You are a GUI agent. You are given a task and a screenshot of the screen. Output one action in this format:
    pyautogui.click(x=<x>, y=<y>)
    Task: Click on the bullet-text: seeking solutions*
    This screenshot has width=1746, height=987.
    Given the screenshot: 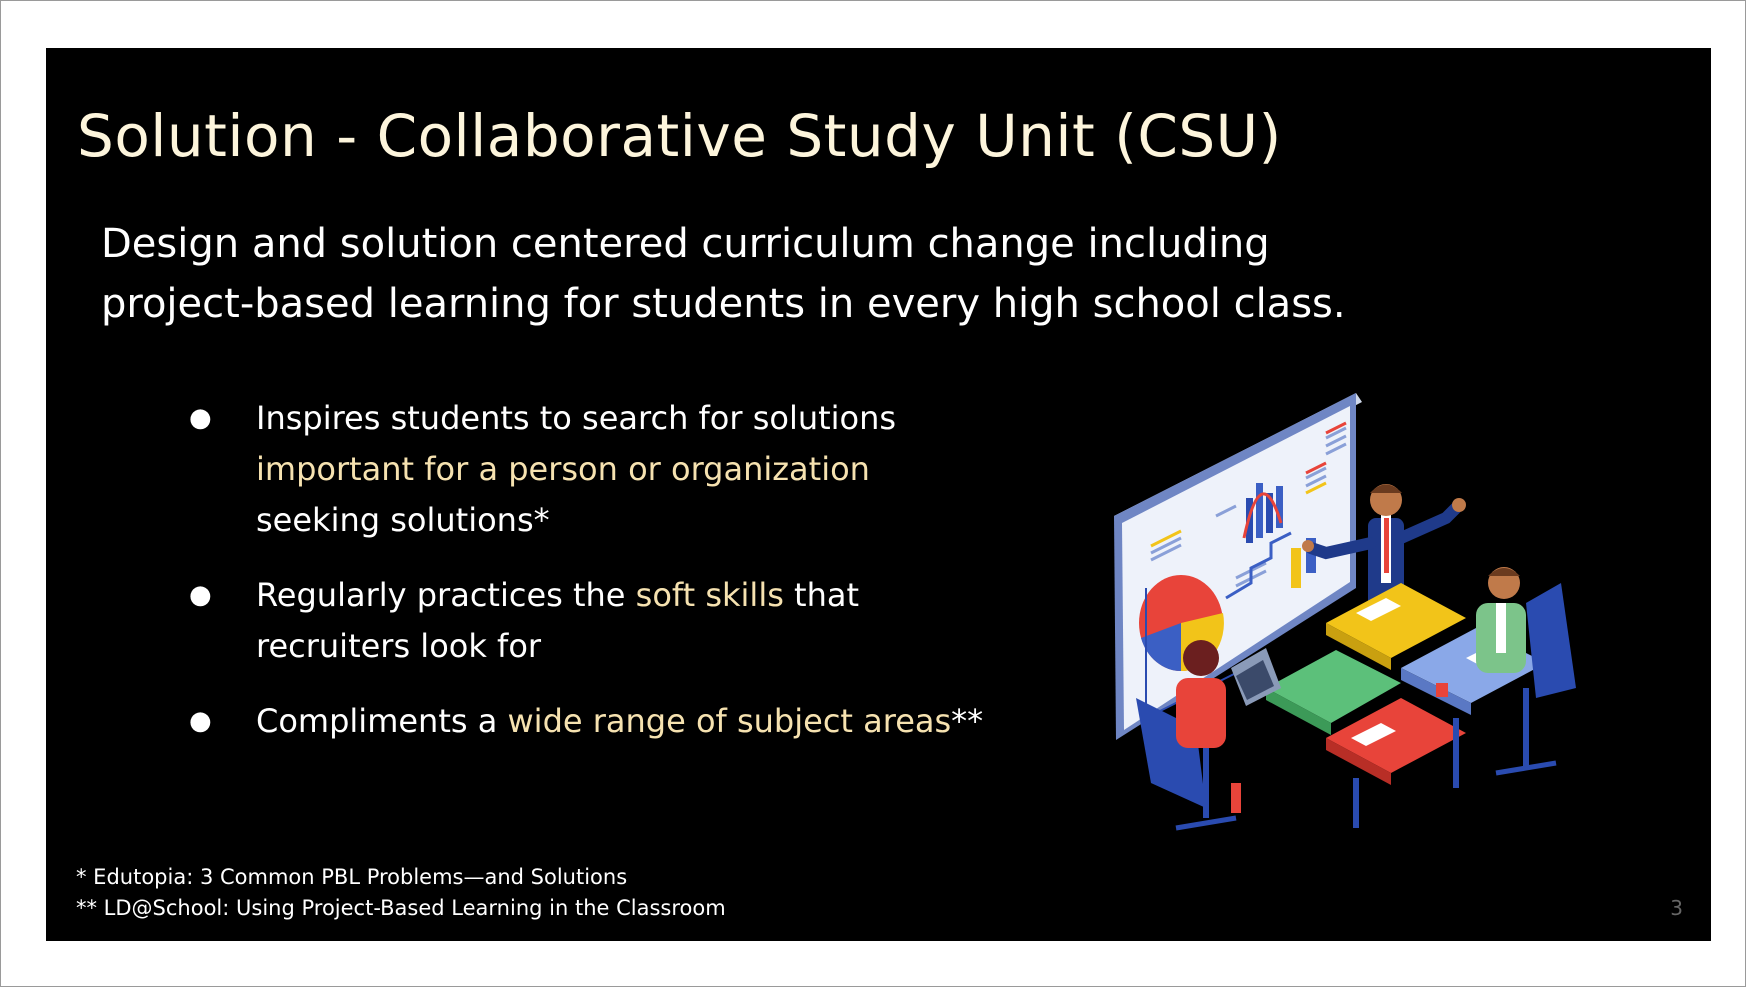 What is the action you would take?
    pyautogui.click(x=403, y=520)
    